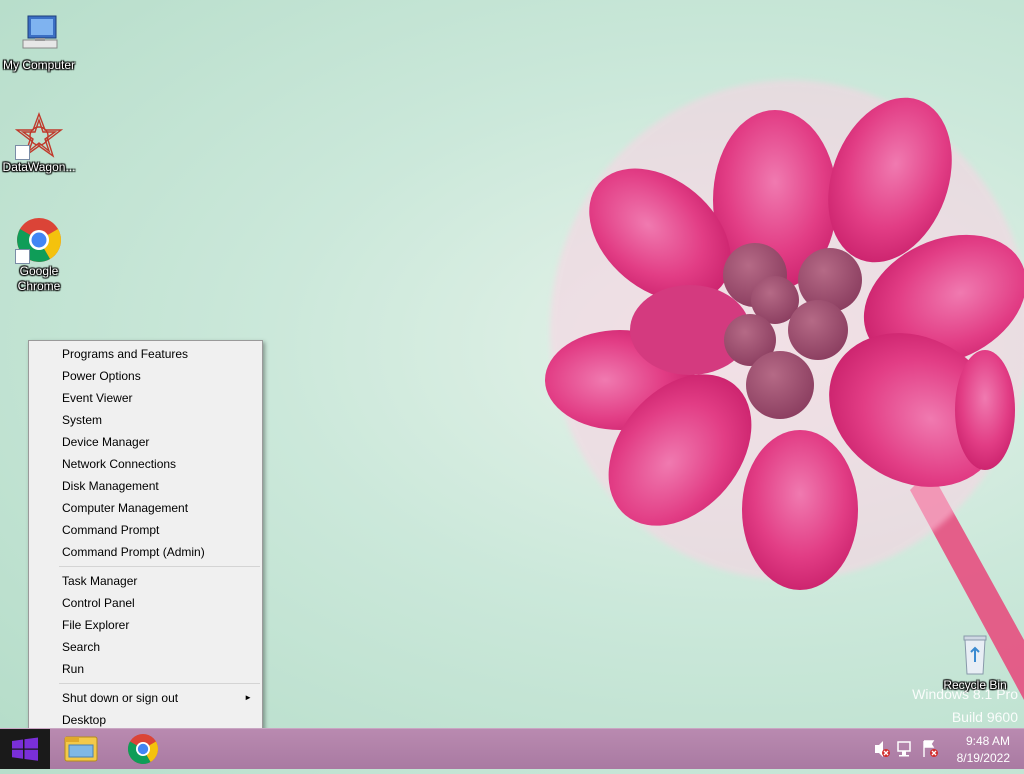 The image size is (1024, 774). What do you see at coordinates (120, 698) in the screenshot?
I see `menu-item-label: Shut down or sign out` at bounding box center [120, 698].